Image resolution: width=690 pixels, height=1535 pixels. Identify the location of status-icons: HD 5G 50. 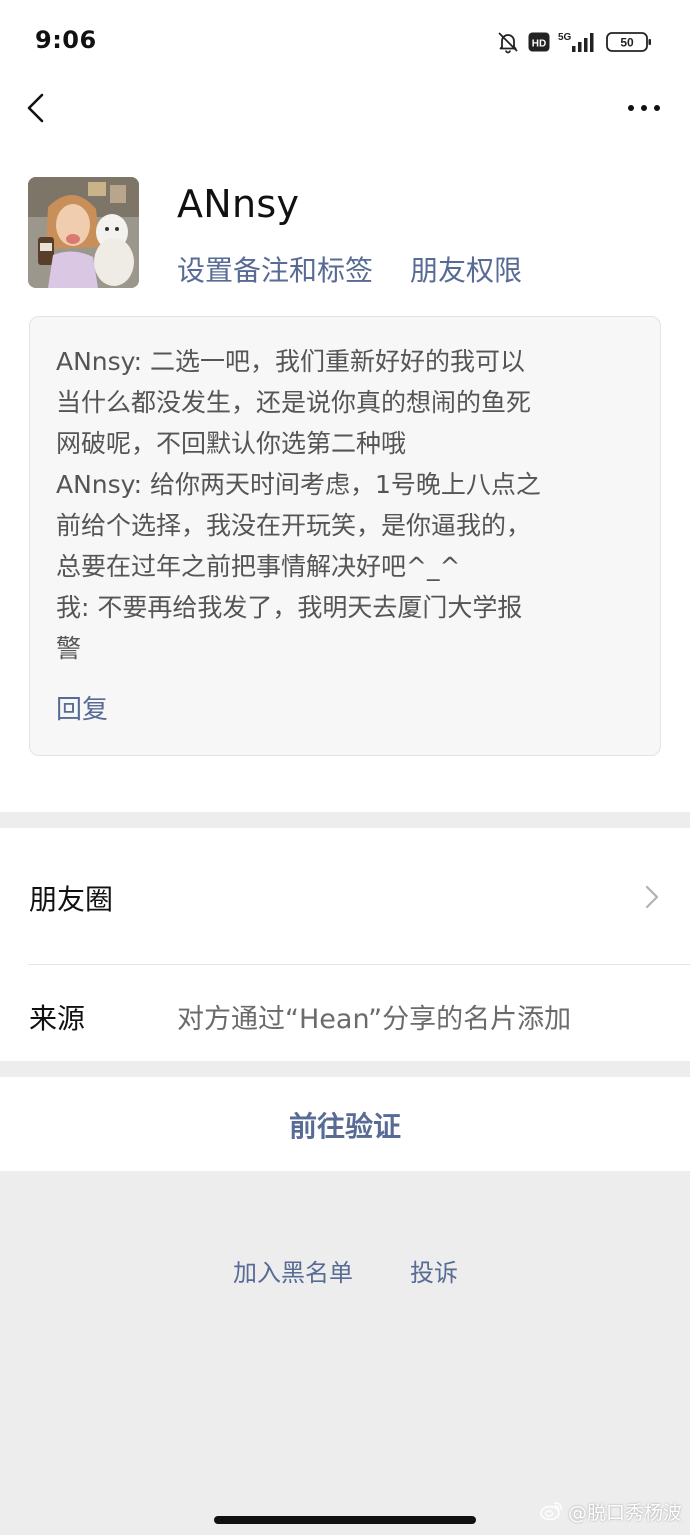
(574, 42).